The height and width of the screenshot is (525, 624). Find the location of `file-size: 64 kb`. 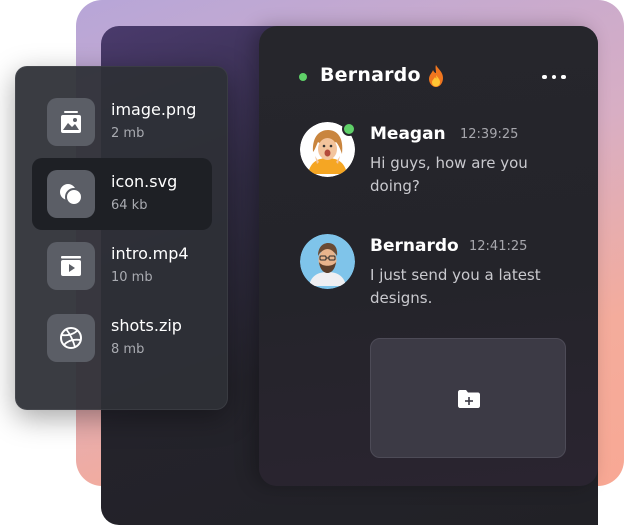

file-size: 64 kb is located at coordinates (129, 205).